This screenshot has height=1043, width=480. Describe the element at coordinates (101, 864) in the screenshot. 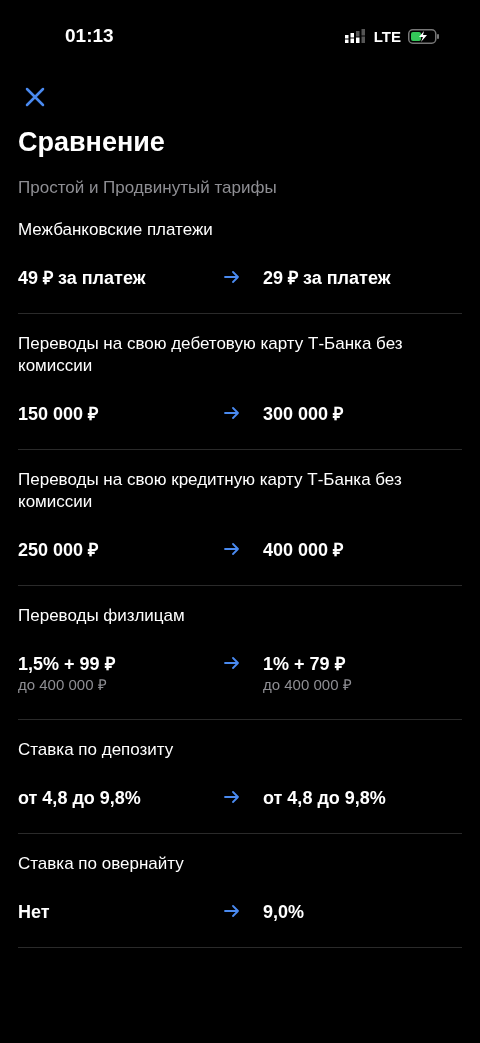

I see `row-title: Ставка по овернайту` at that location.